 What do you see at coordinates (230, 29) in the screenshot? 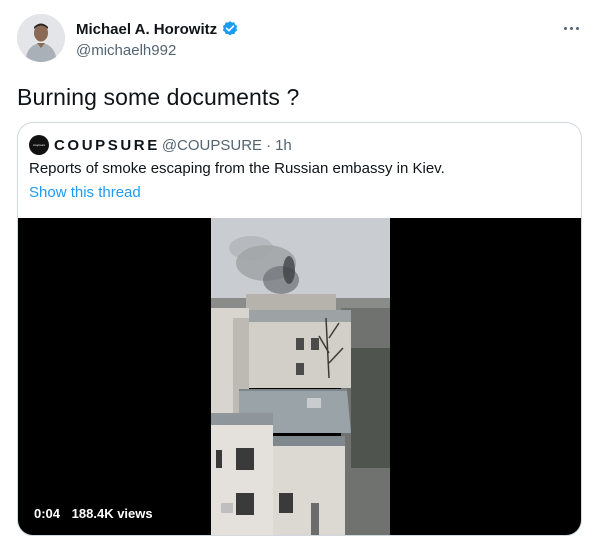
I see `verified-badge-icon` at bounding box center [230, 29].